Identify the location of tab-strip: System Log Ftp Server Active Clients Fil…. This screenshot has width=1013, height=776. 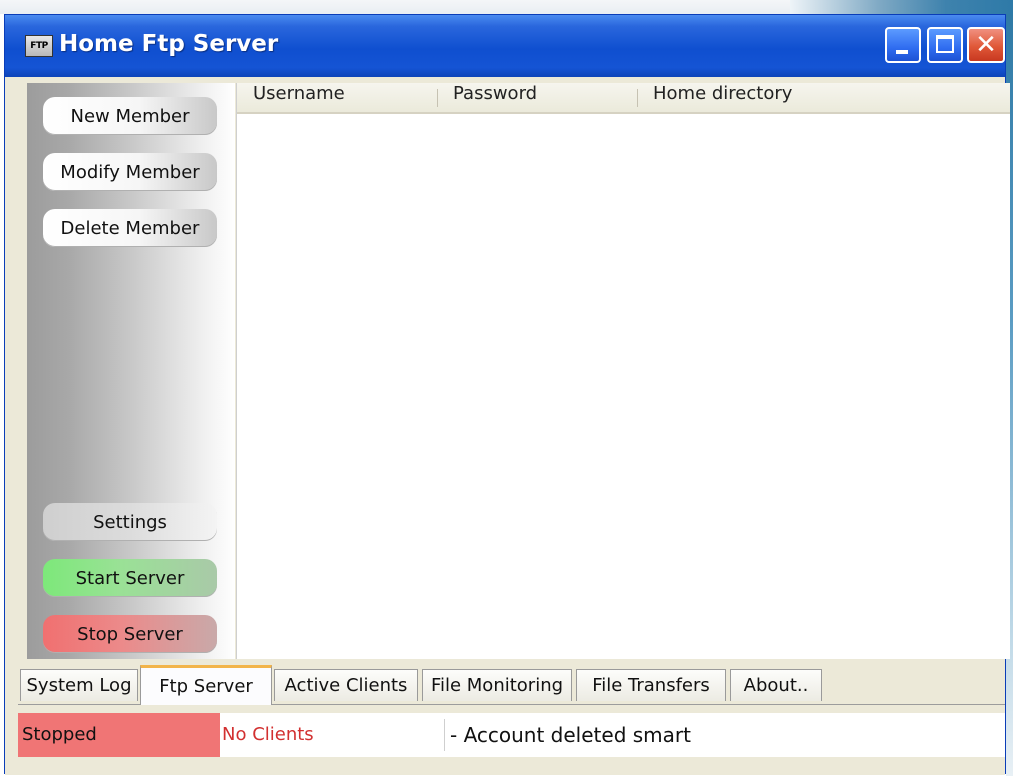
(511, 685).